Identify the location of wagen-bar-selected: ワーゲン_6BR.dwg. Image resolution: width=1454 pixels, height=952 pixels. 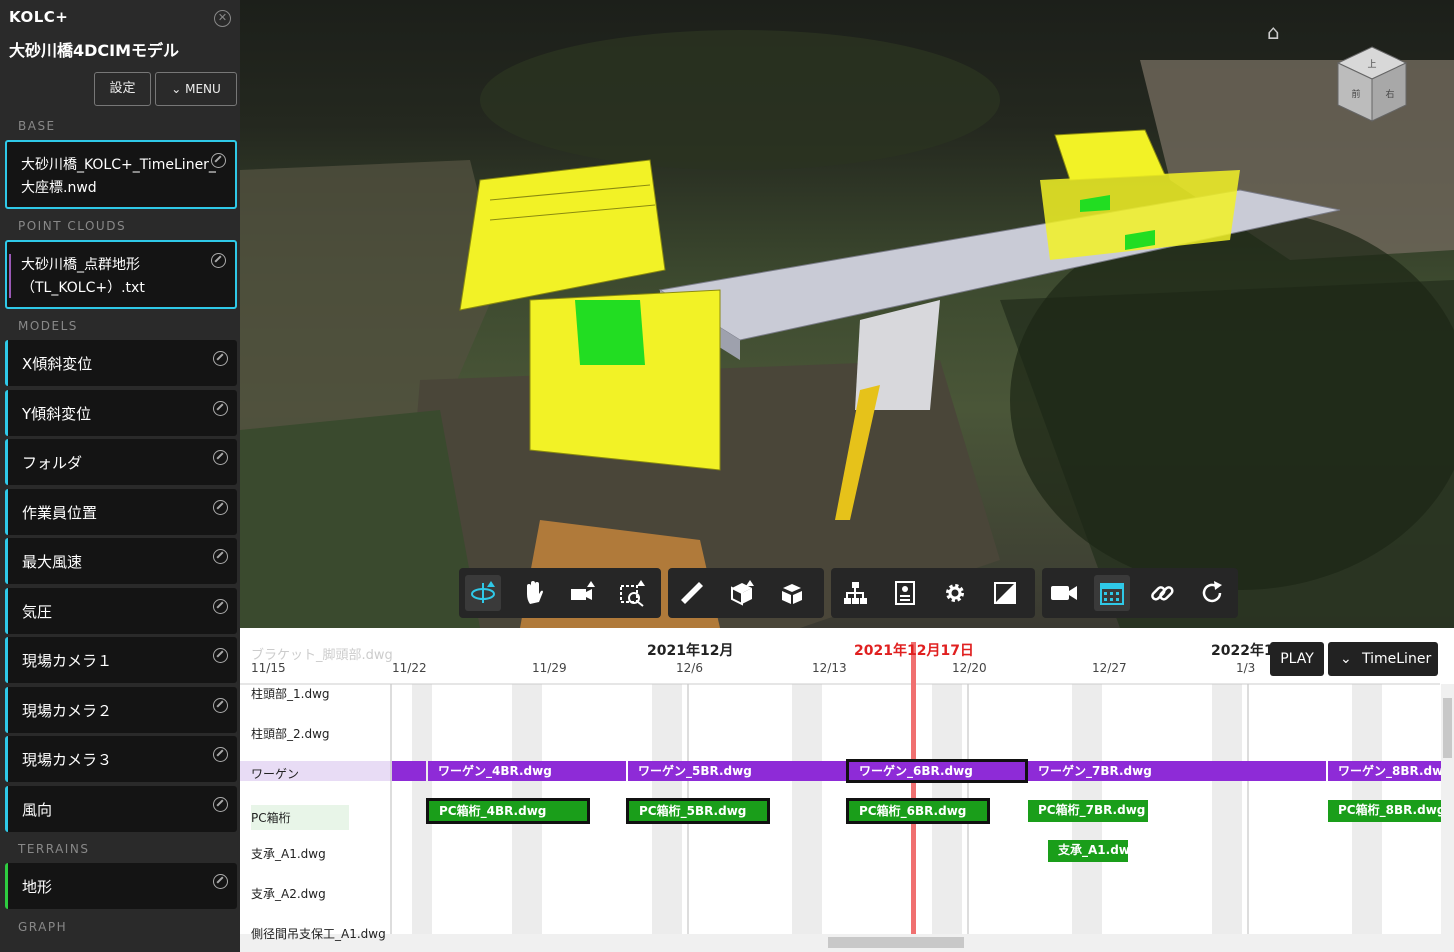
(937, 771).